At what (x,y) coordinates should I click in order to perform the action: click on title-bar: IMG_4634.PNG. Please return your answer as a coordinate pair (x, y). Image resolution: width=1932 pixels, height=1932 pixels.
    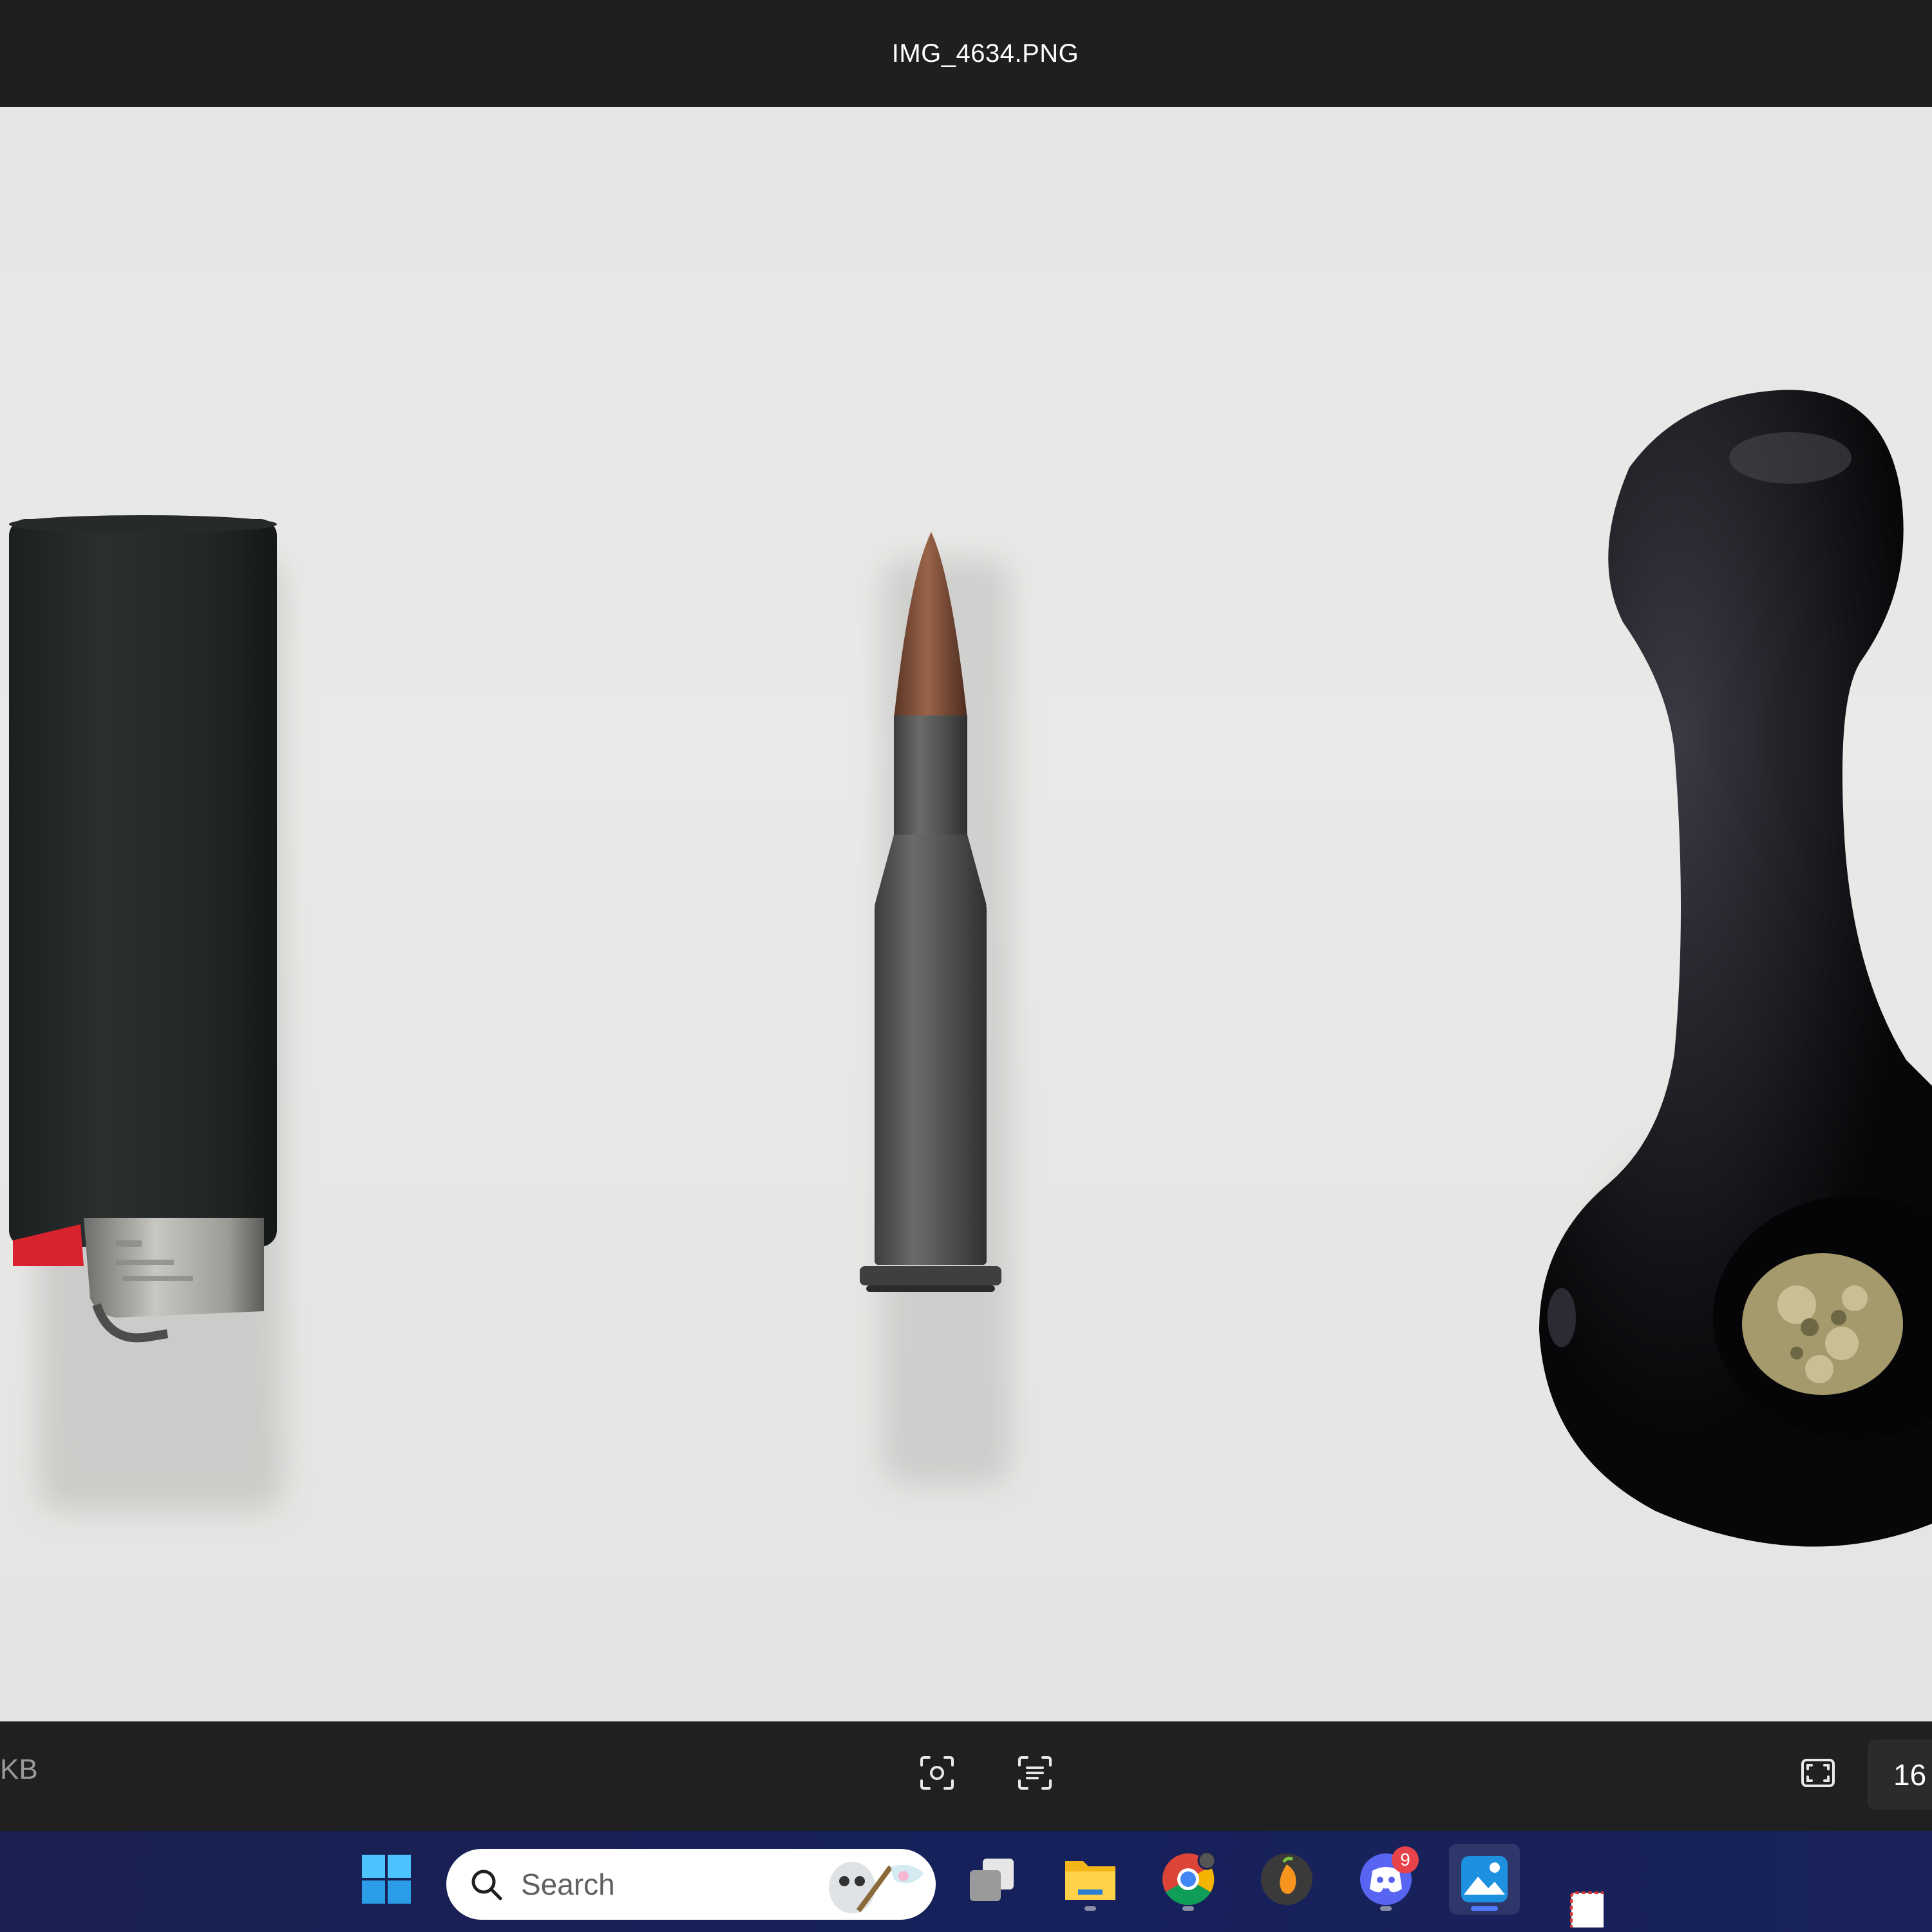
    Looking at the image, I should click on (966, 54).